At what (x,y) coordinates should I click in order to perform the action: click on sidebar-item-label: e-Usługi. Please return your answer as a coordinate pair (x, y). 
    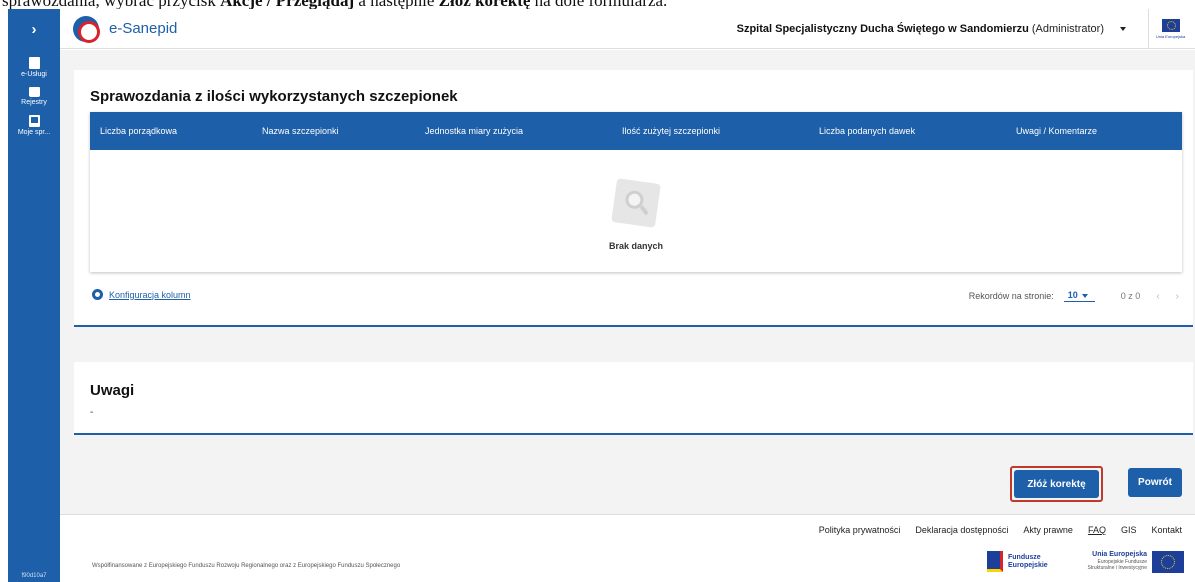
    Looking at the image, I should click on (34, 74).